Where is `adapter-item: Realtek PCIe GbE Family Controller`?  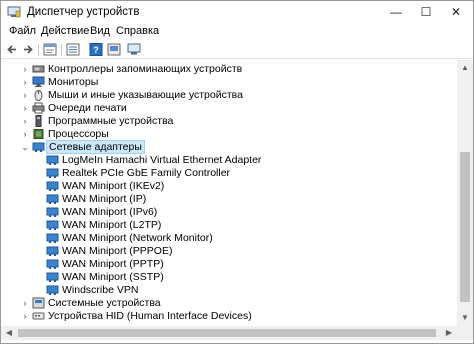 adapter-item: Realtek PCIe GbE Family Controller is located at coordinates (221, 173).